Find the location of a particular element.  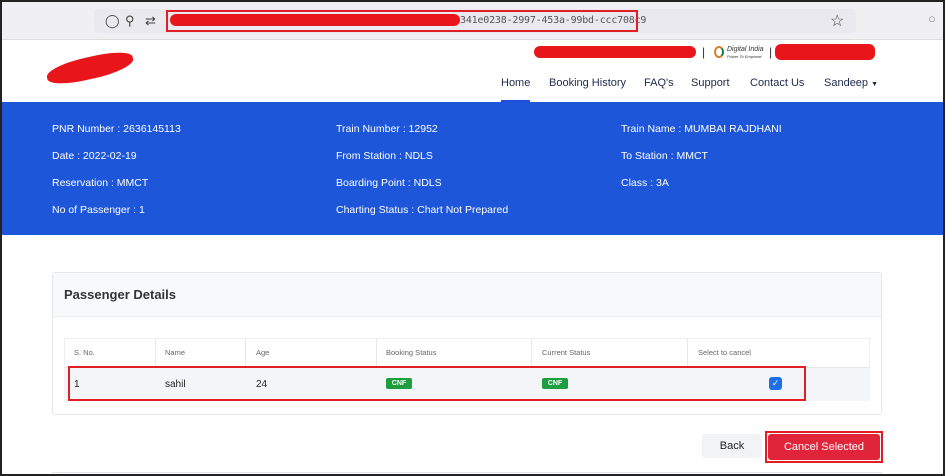

extension-icon: ○ is located at coordinates (932, 18).